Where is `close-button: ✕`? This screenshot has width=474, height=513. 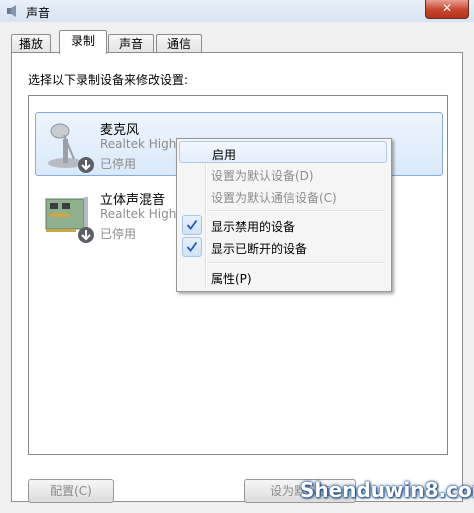 close-button: ✕ is located at coordinates (447, 9).